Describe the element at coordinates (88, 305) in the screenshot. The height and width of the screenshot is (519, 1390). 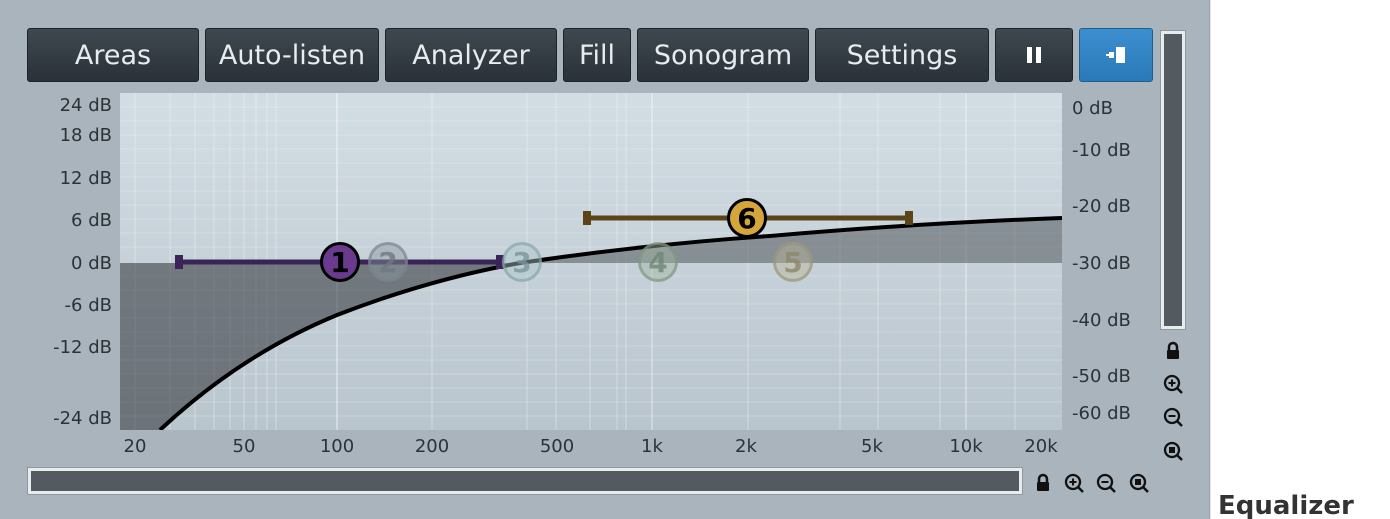
I see `gain-label-minus6: -6 dB` at that location.